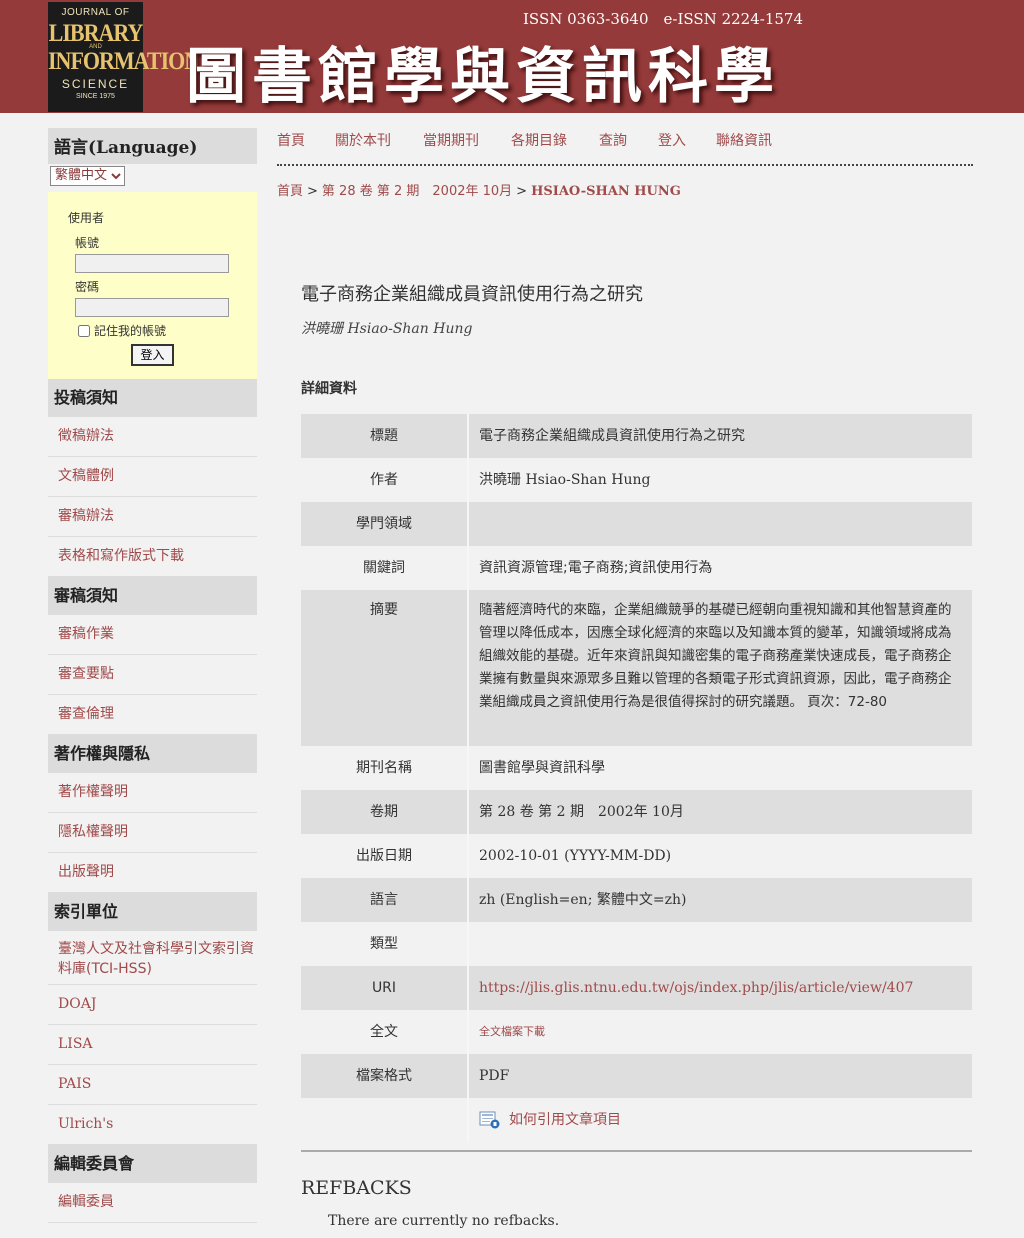 Image resolution: width=1024 pixels, height=1238 pixels. Describe the element at coordinates (152, 516) in the screenshot. I see `sidebar-link: 審稿辦法` at that location.